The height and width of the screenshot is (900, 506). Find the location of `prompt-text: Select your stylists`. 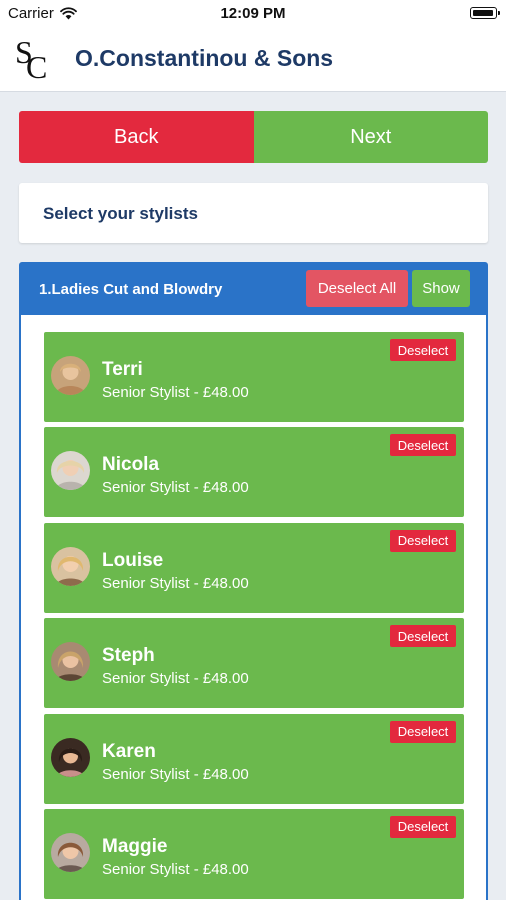

prompt-text: Select your stylists is located at coordinates (120, 213).